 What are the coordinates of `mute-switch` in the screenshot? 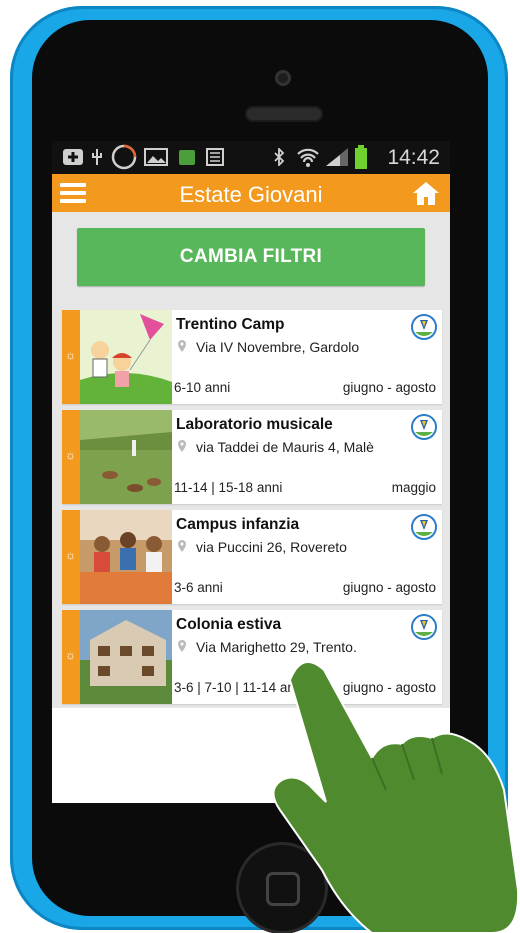 It's located at (19, 168).